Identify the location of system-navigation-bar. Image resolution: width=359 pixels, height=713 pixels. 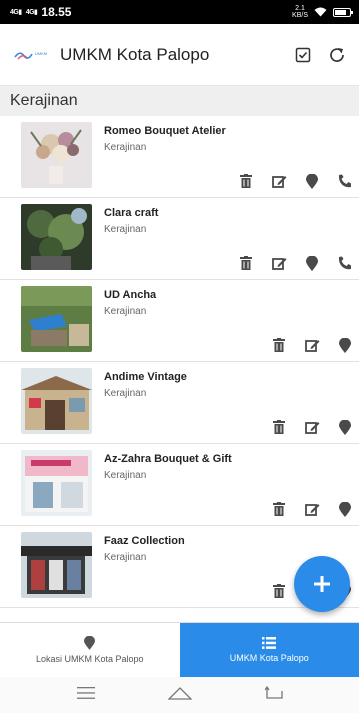
(179, 695).